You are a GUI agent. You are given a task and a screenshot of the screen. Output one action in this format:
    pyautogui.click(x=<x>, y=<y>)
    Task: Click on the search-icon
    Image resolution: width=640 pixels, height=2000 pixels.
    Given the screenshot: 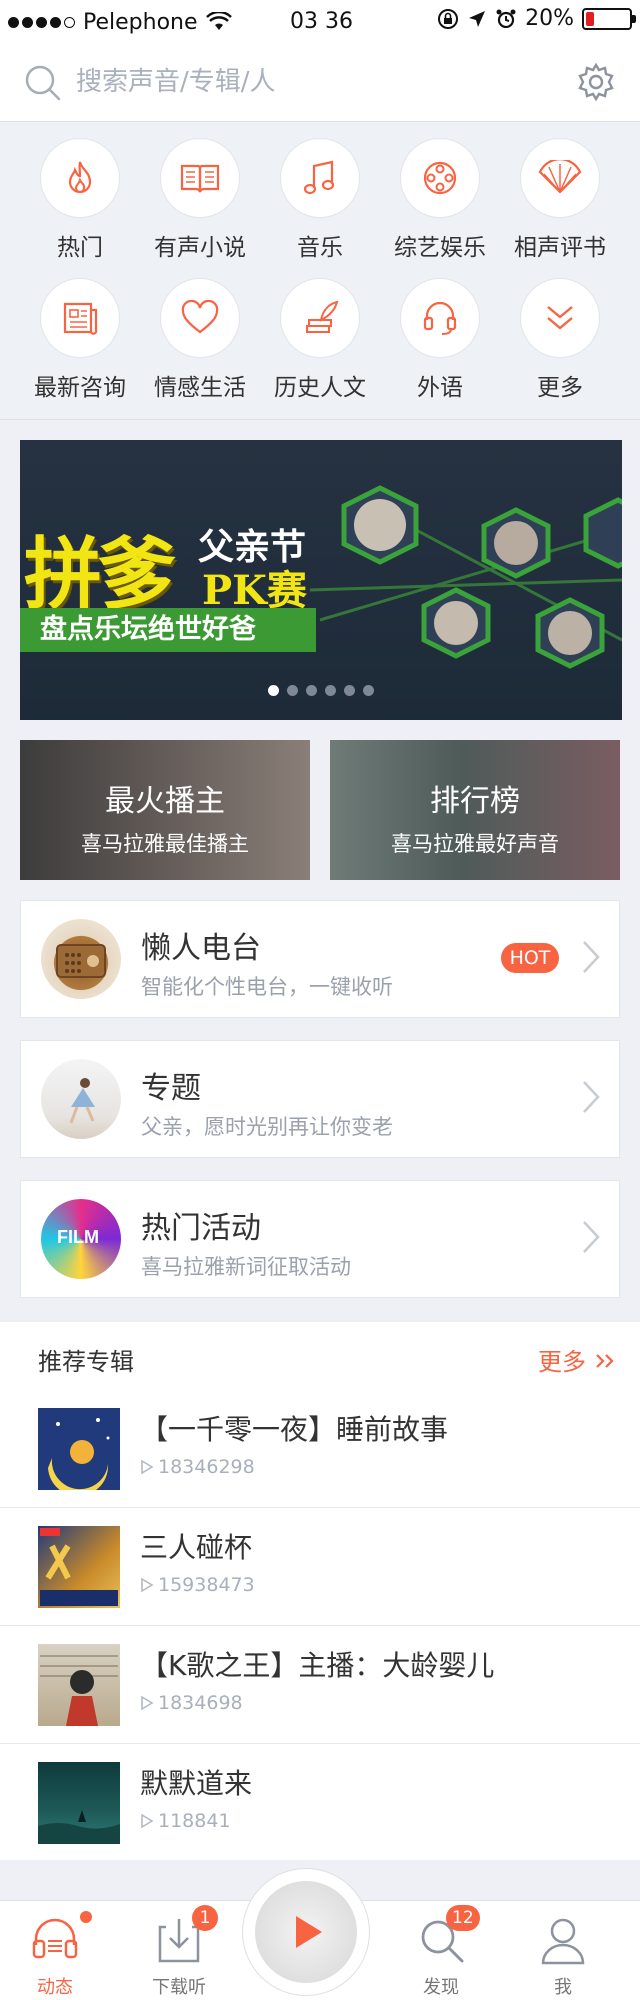 What is the action you would take?
    pyautogui.click(x=43, y=83)
    